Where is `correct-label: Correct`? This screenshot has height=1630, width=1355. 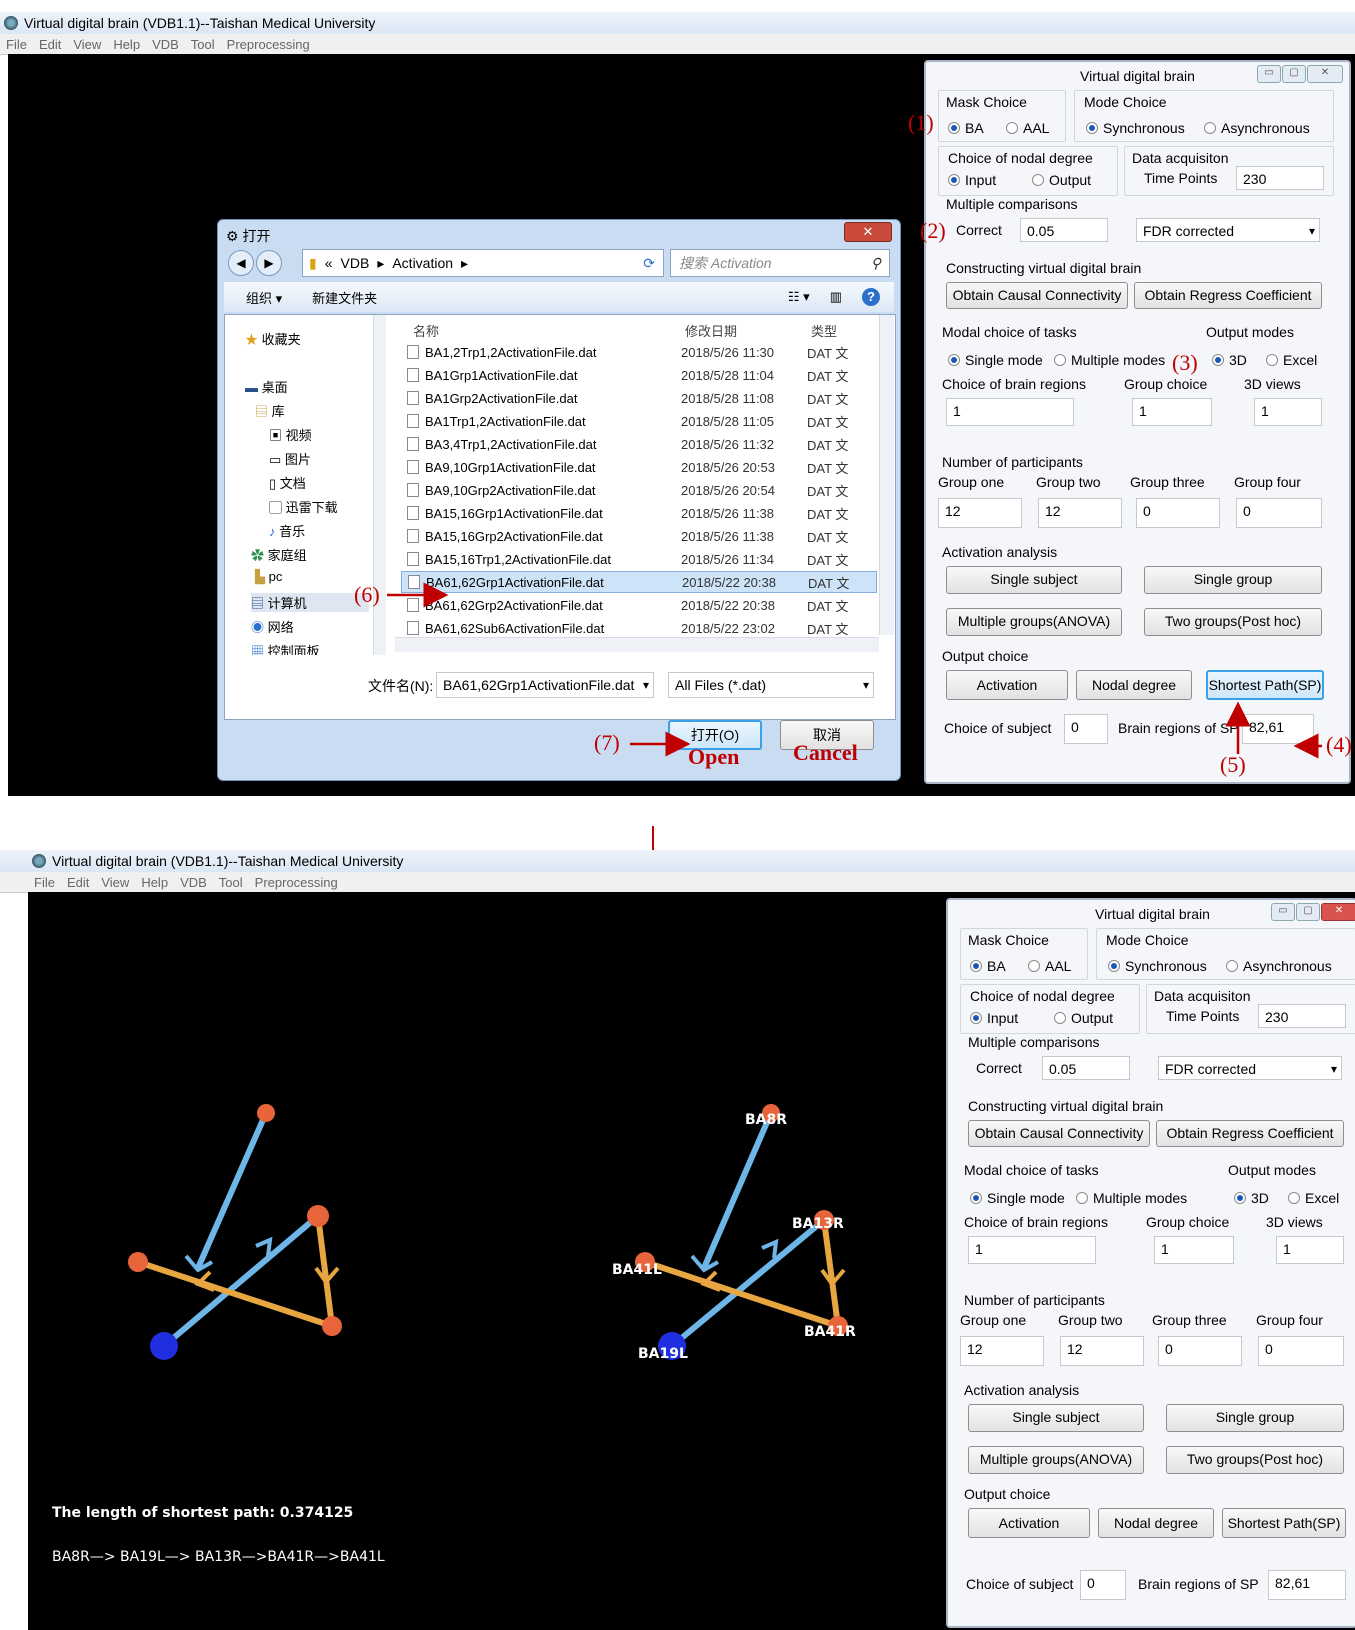 correct-label: Correct is located at coordinates (999, 1068).